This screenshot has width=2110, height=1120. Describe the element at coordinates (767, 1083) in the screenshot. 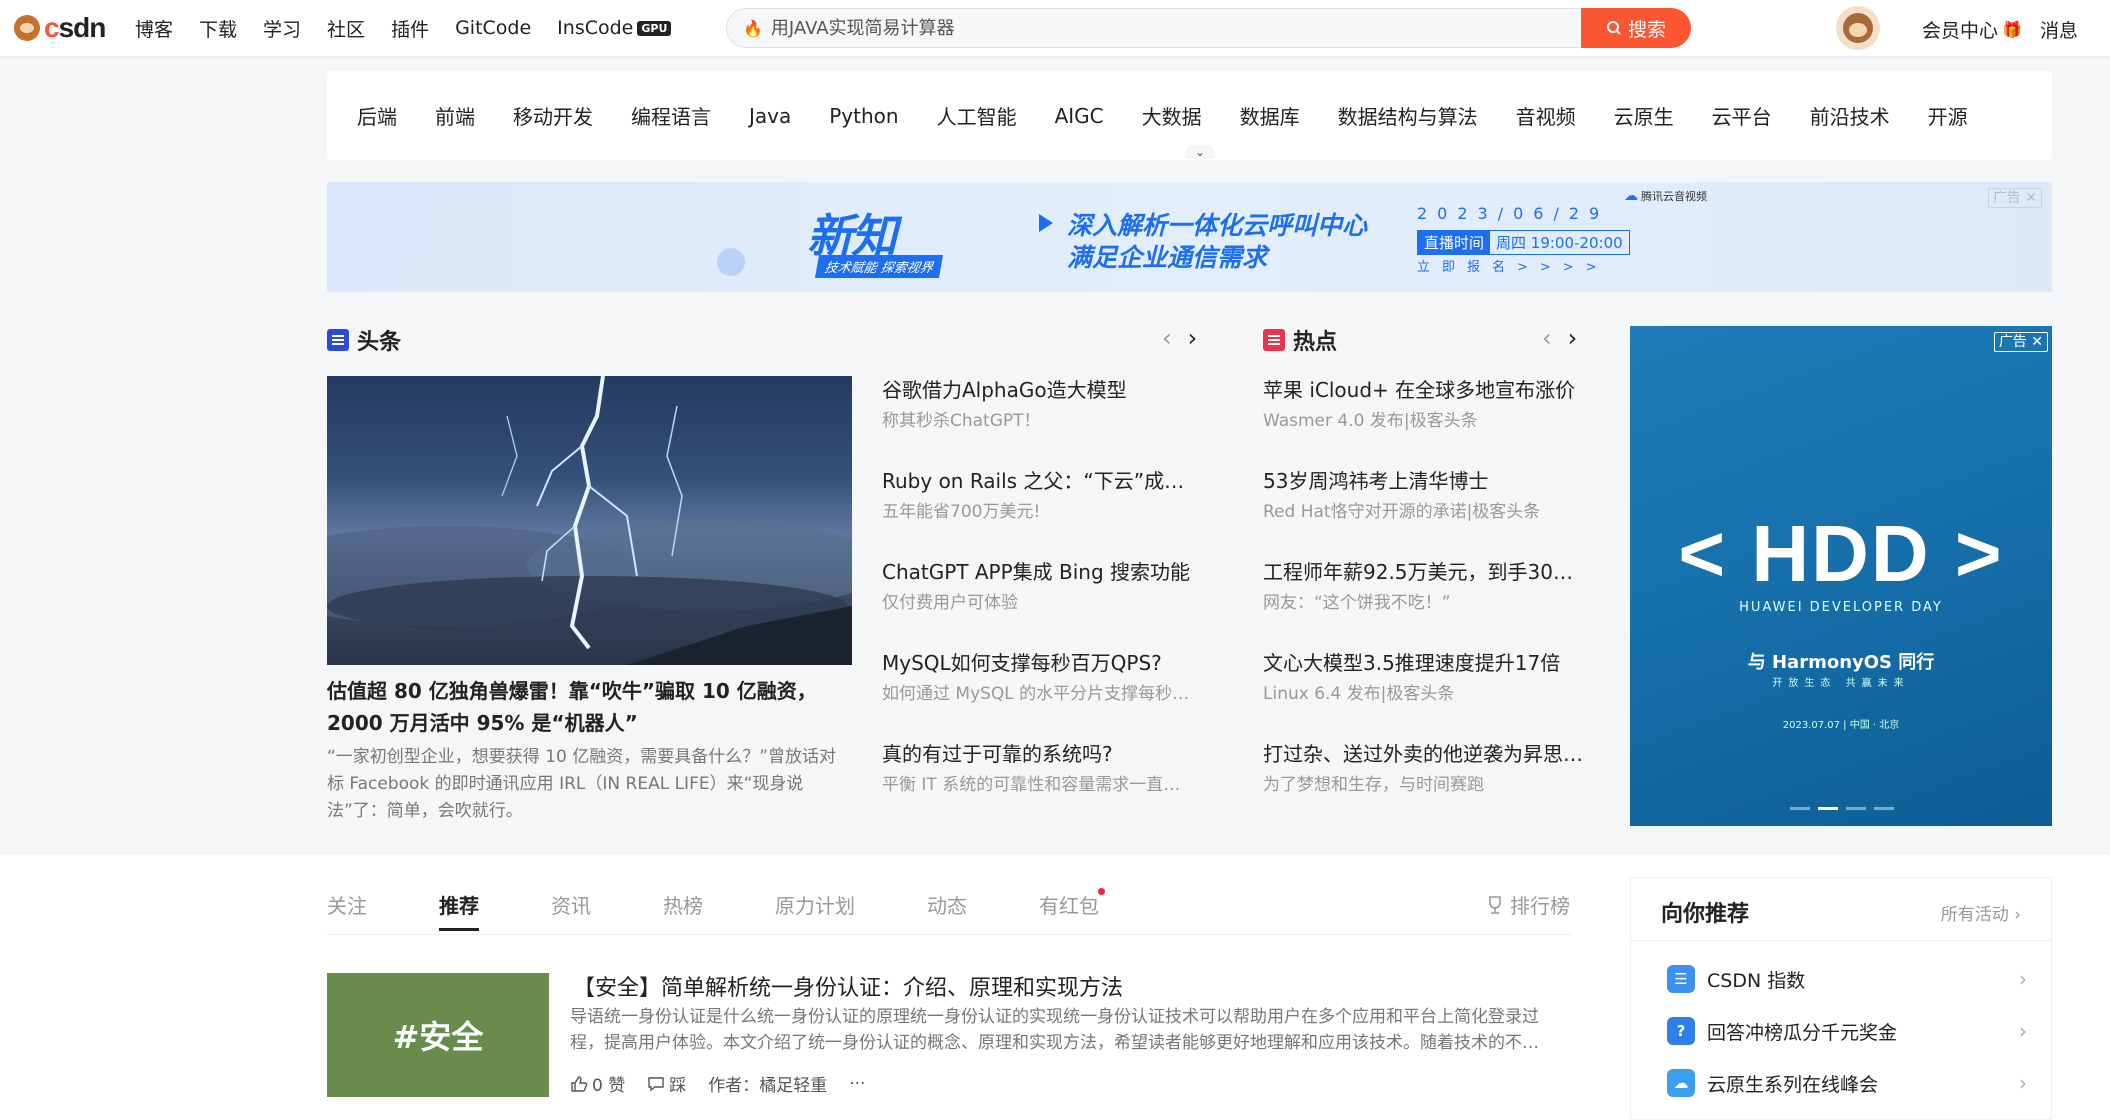

I see `article-author: 作者：橘足轻重` at that location.